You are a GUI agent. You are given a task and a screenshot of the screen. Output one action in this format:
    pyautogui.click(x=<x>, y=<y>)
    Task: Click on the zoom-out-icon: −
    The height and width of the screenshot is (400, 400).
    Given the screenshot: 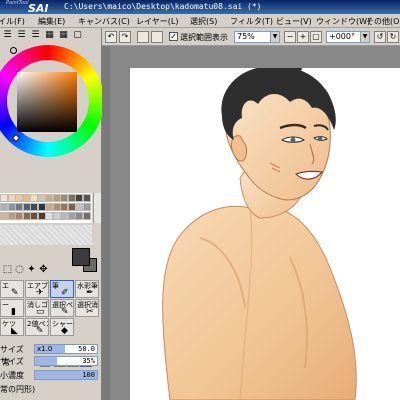 What is the action you would take?
    pyautogui.click(x=290, y=37)
    